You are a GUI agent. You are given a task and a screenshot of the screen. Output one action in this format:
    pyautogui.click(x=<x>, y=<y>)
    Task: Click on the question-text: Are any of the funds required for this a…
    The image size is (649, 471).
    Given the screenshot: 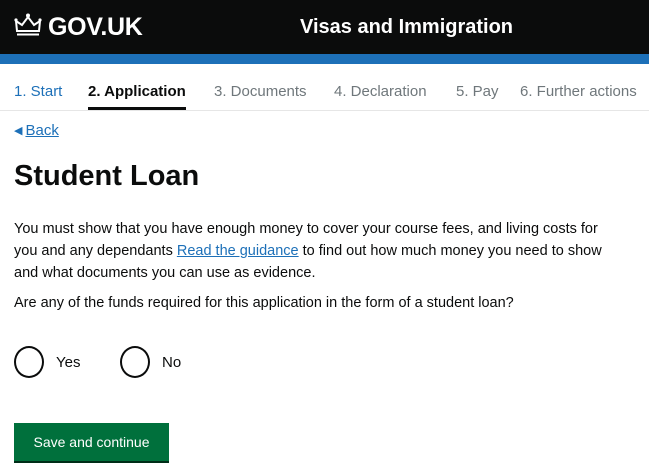 What is the action you would take?
    pyautogui.click(x=264, y=303)
    